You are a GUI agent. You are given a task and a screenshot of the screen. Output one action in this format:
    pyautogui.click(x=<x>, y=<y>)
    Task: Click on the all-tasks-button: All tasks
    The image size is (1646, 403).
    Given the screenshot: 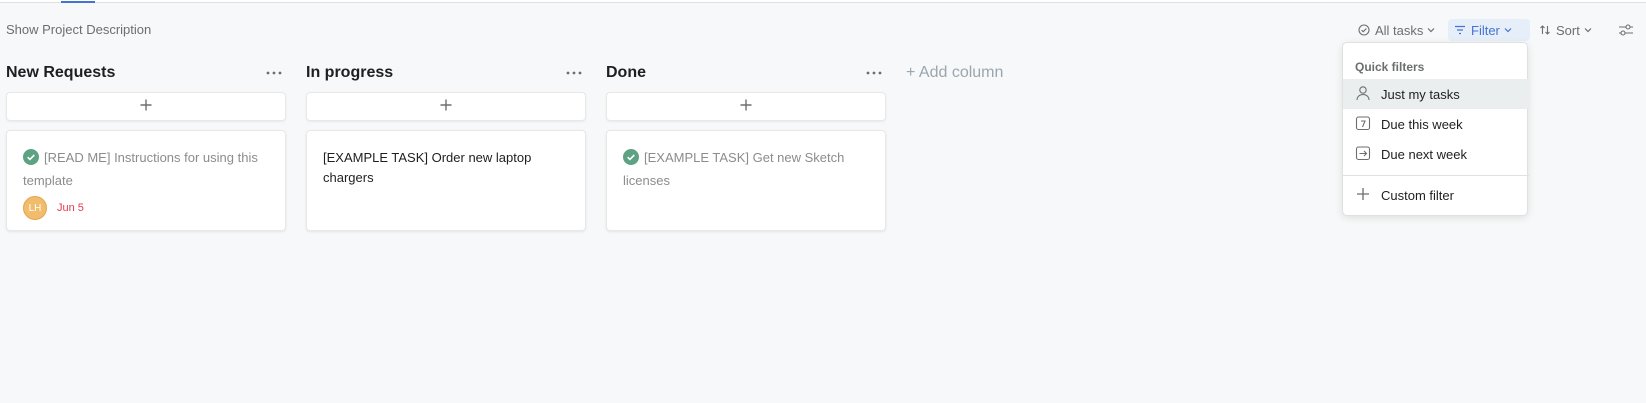 What is the action you would take?
    pyautogui.click(x=1396, y=30)
    